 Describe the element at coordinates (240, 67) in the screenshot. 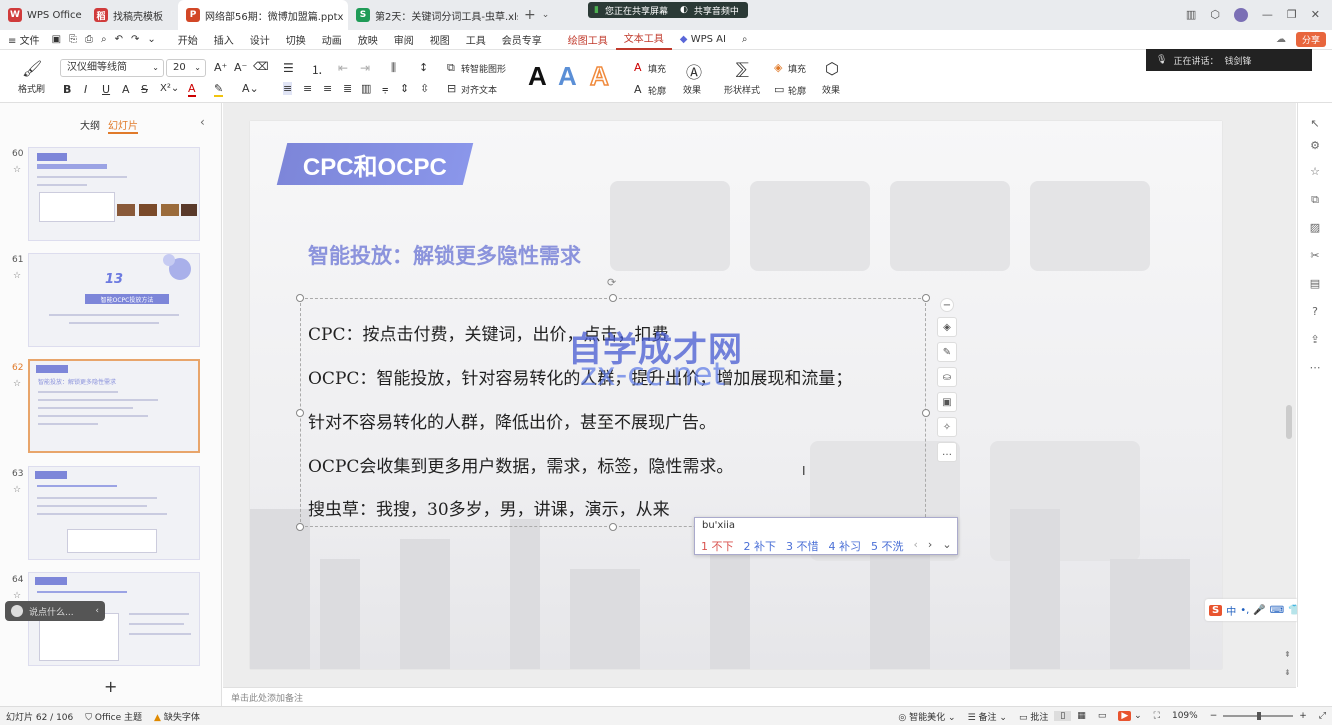

I see `font-shrink-icon: A⁻` at that location.